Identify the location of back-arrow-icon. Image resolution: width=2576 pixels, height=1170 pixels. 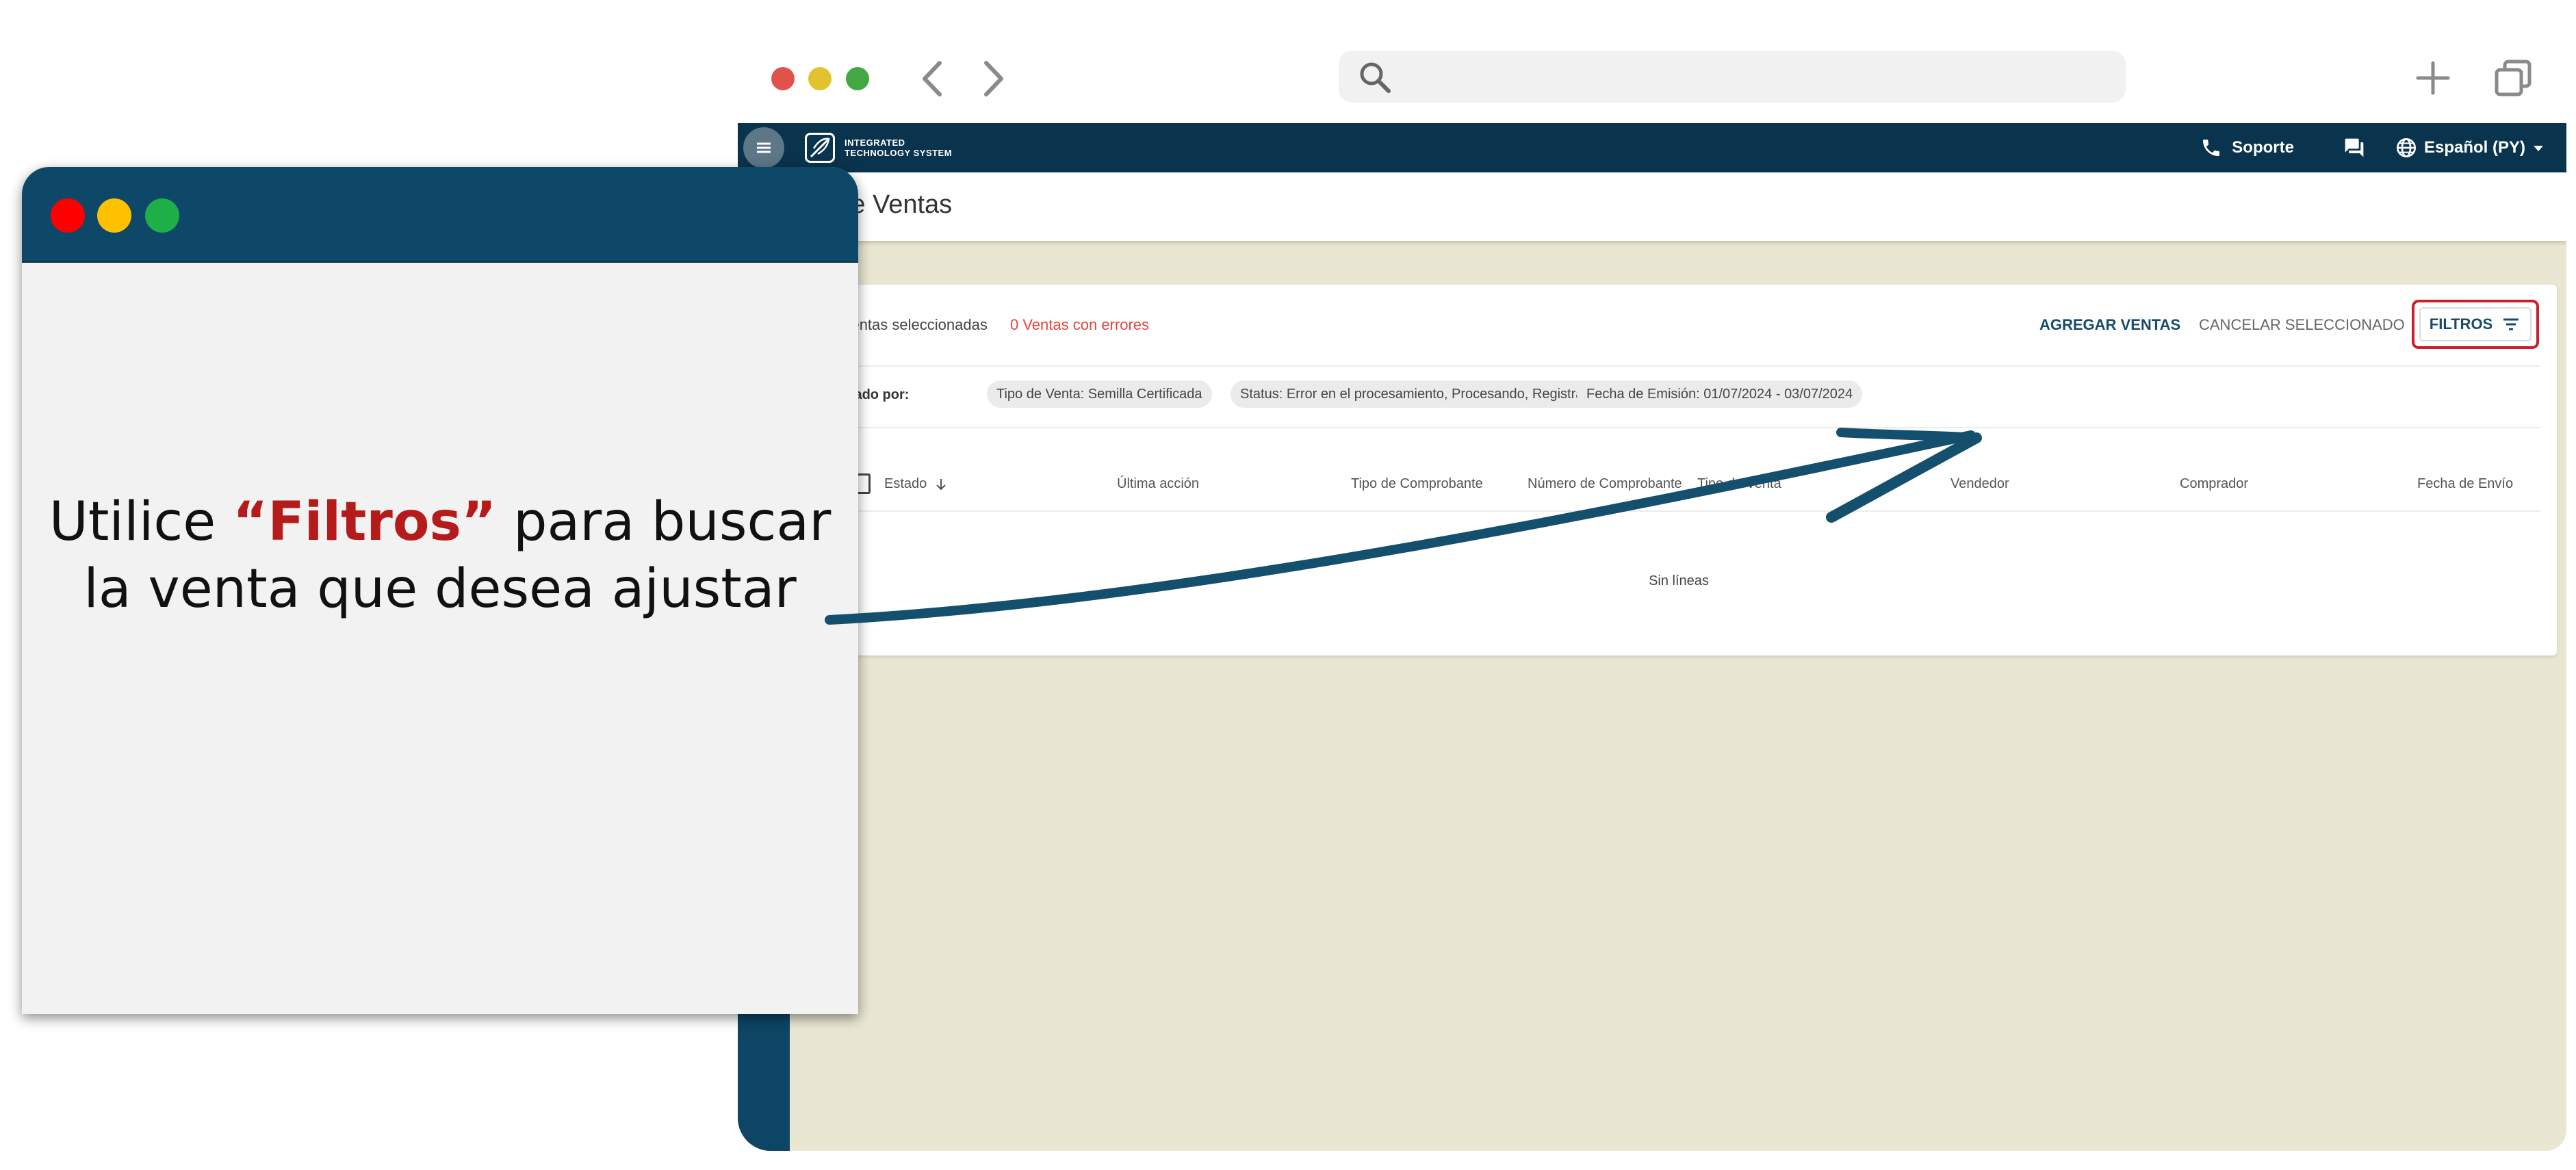
(932, 78).